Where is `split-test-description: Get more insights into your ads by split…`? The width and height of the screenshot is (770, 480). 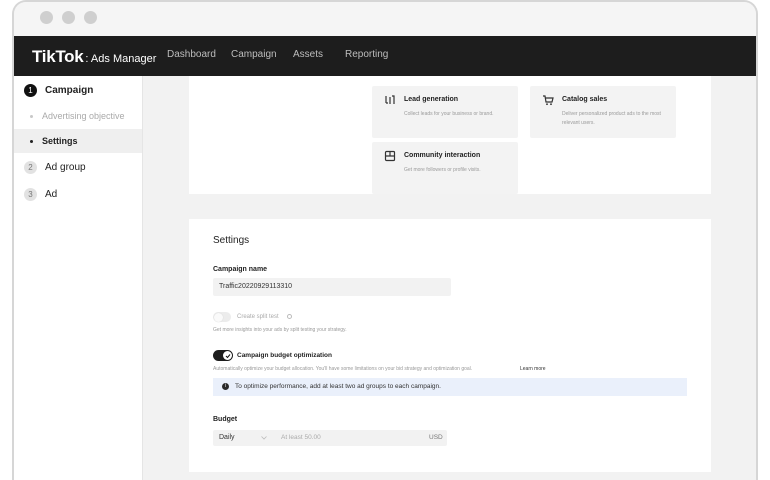
split-test-description: Get more insights into your ads by split… is located at coordinates (280, 330).